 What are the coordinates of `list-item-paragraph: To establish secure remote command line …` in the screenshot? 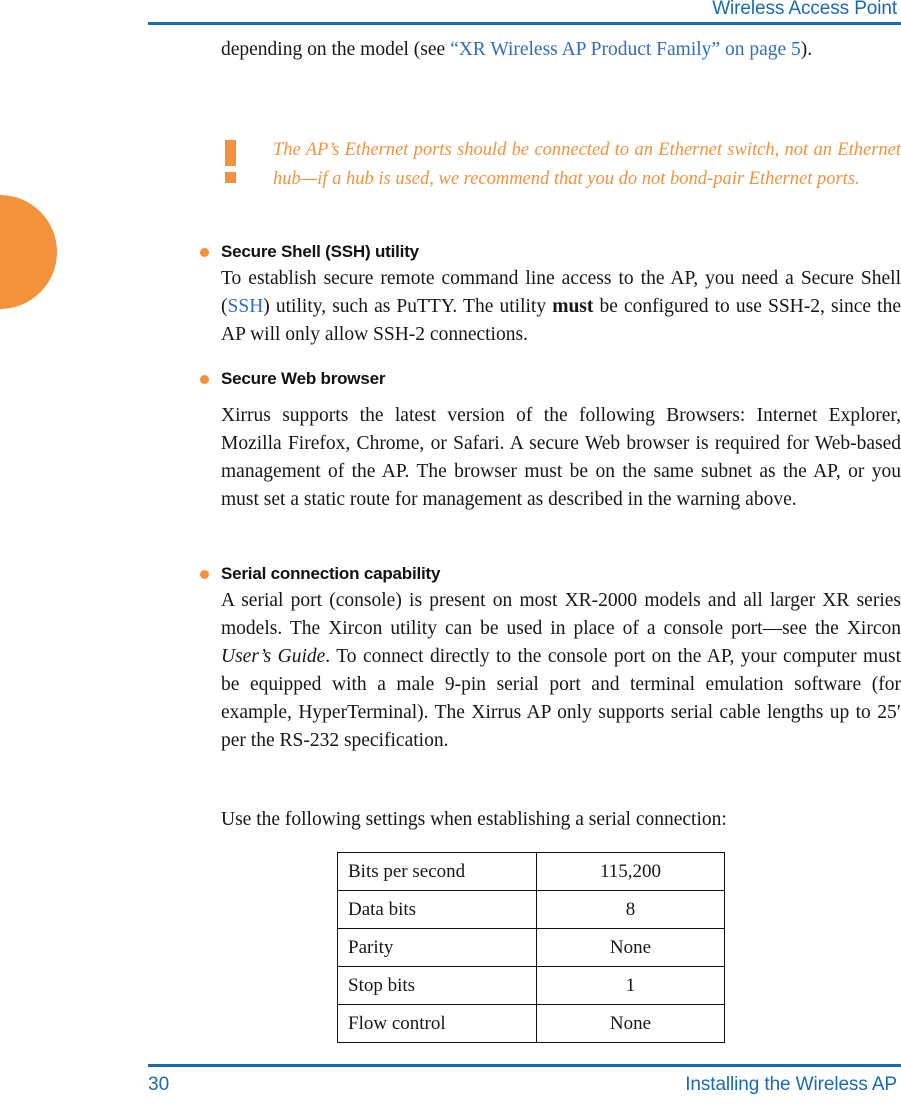 It's located at (561, 307).